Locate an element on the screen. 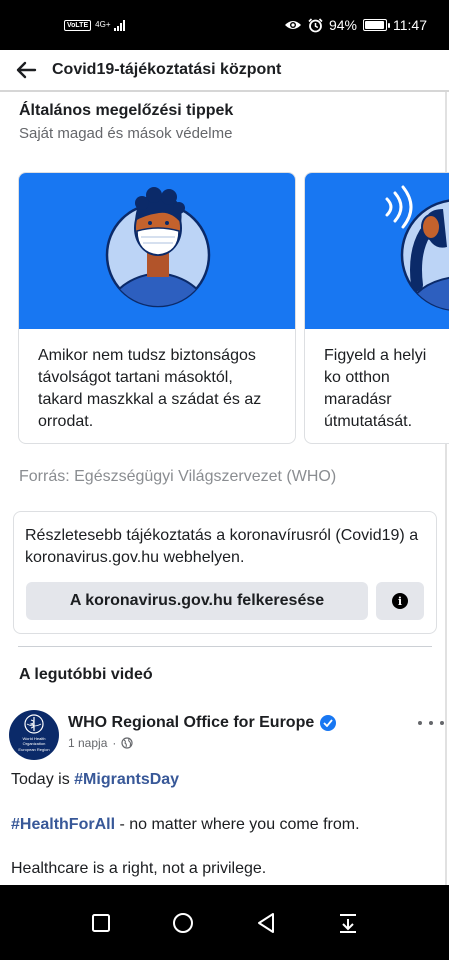  system-nav-bar is located at coordinates (224, 922).